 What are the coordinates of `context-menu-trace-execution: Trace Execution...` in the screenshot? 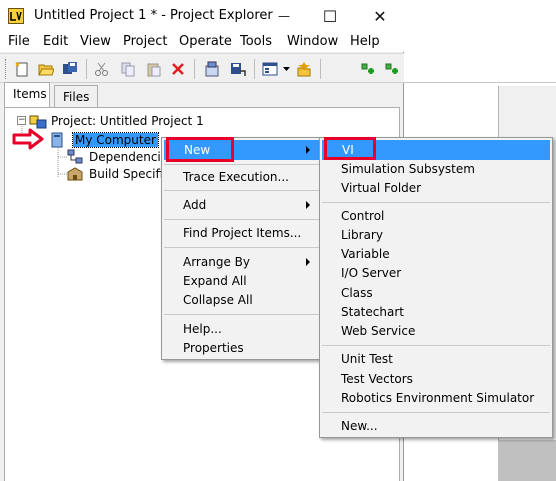 It's located at (242, 177).